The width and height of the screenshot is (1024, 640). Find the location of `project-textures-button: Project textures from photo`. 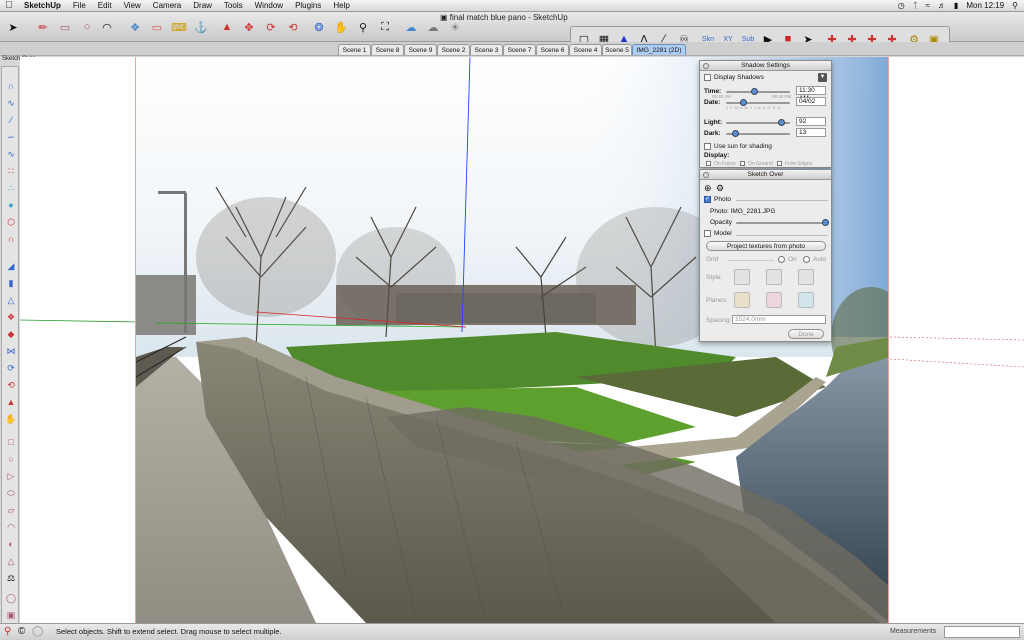

project-textures-button: Project textures from photo is located at coordinates (766, 246).